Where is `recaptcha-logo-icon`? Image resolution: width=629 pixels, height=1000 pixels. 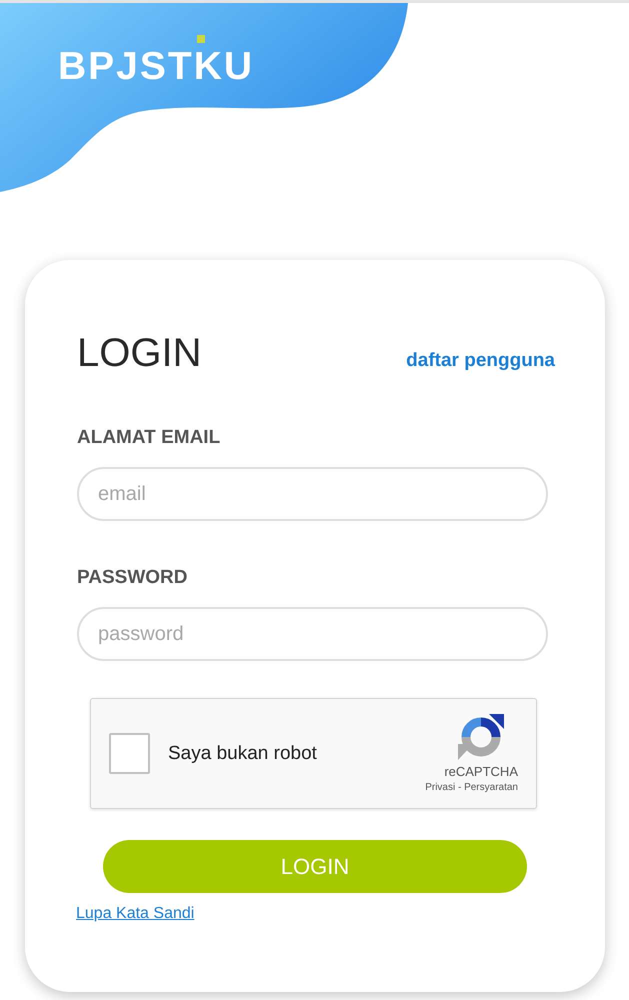 recaptcha-logo-icon is located at coordinates (481, 737).